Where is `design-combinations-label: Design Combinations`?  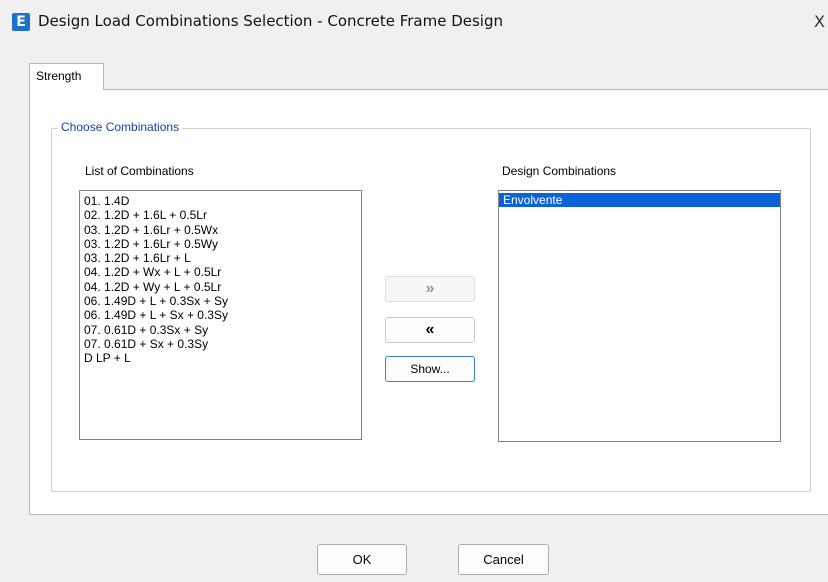
design-combinations-label: Design Combinations is located at coordinates (559, 171).